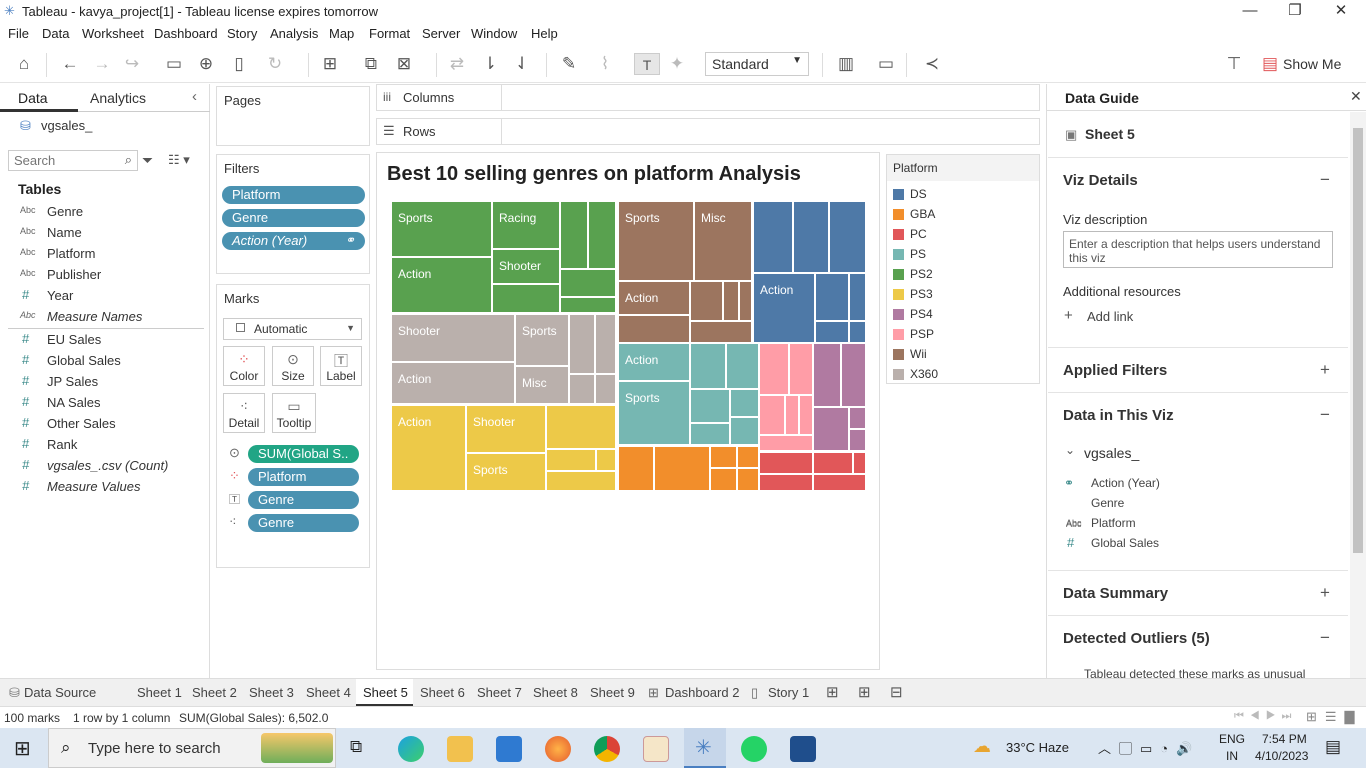 The image size is (1366, 768). I want to click on color-button: ⁘ Color, so click(244, 366).